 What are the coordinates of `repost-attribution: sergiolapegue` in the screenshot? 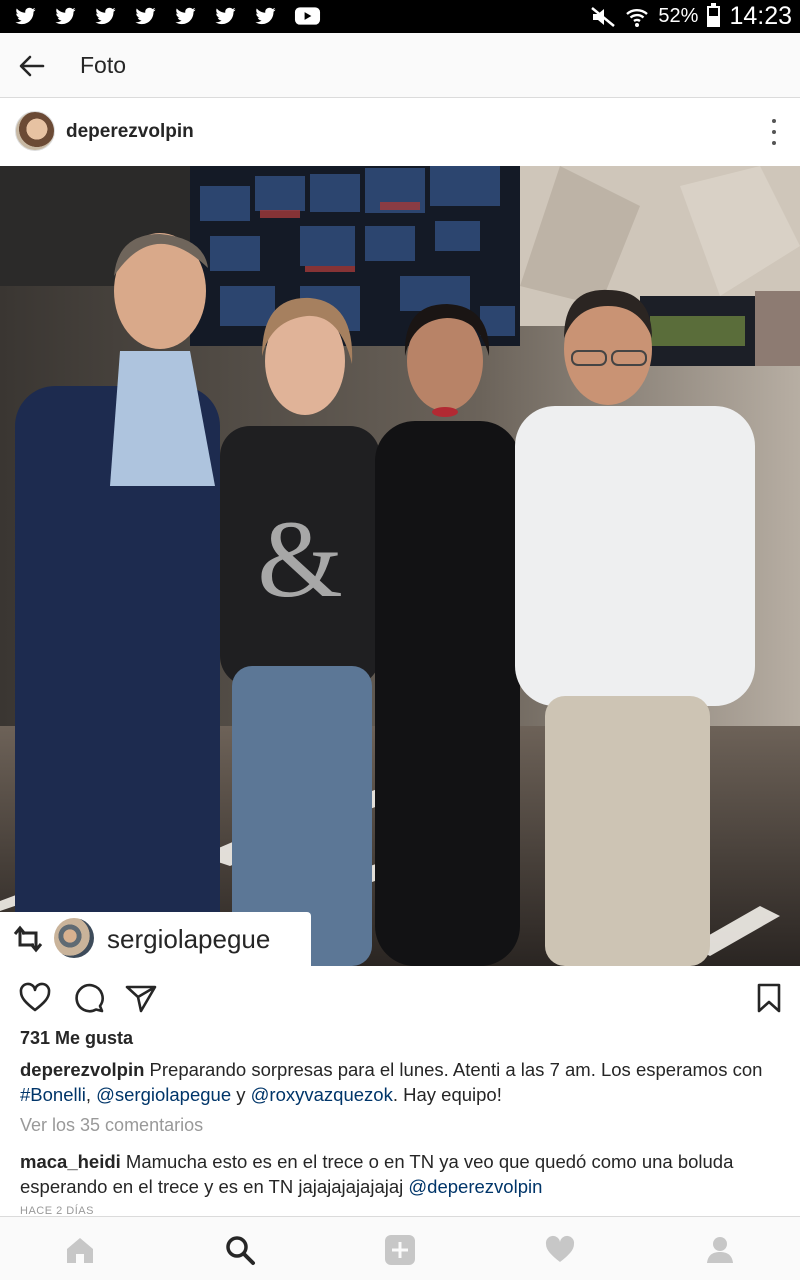 It's located at (155, 939).